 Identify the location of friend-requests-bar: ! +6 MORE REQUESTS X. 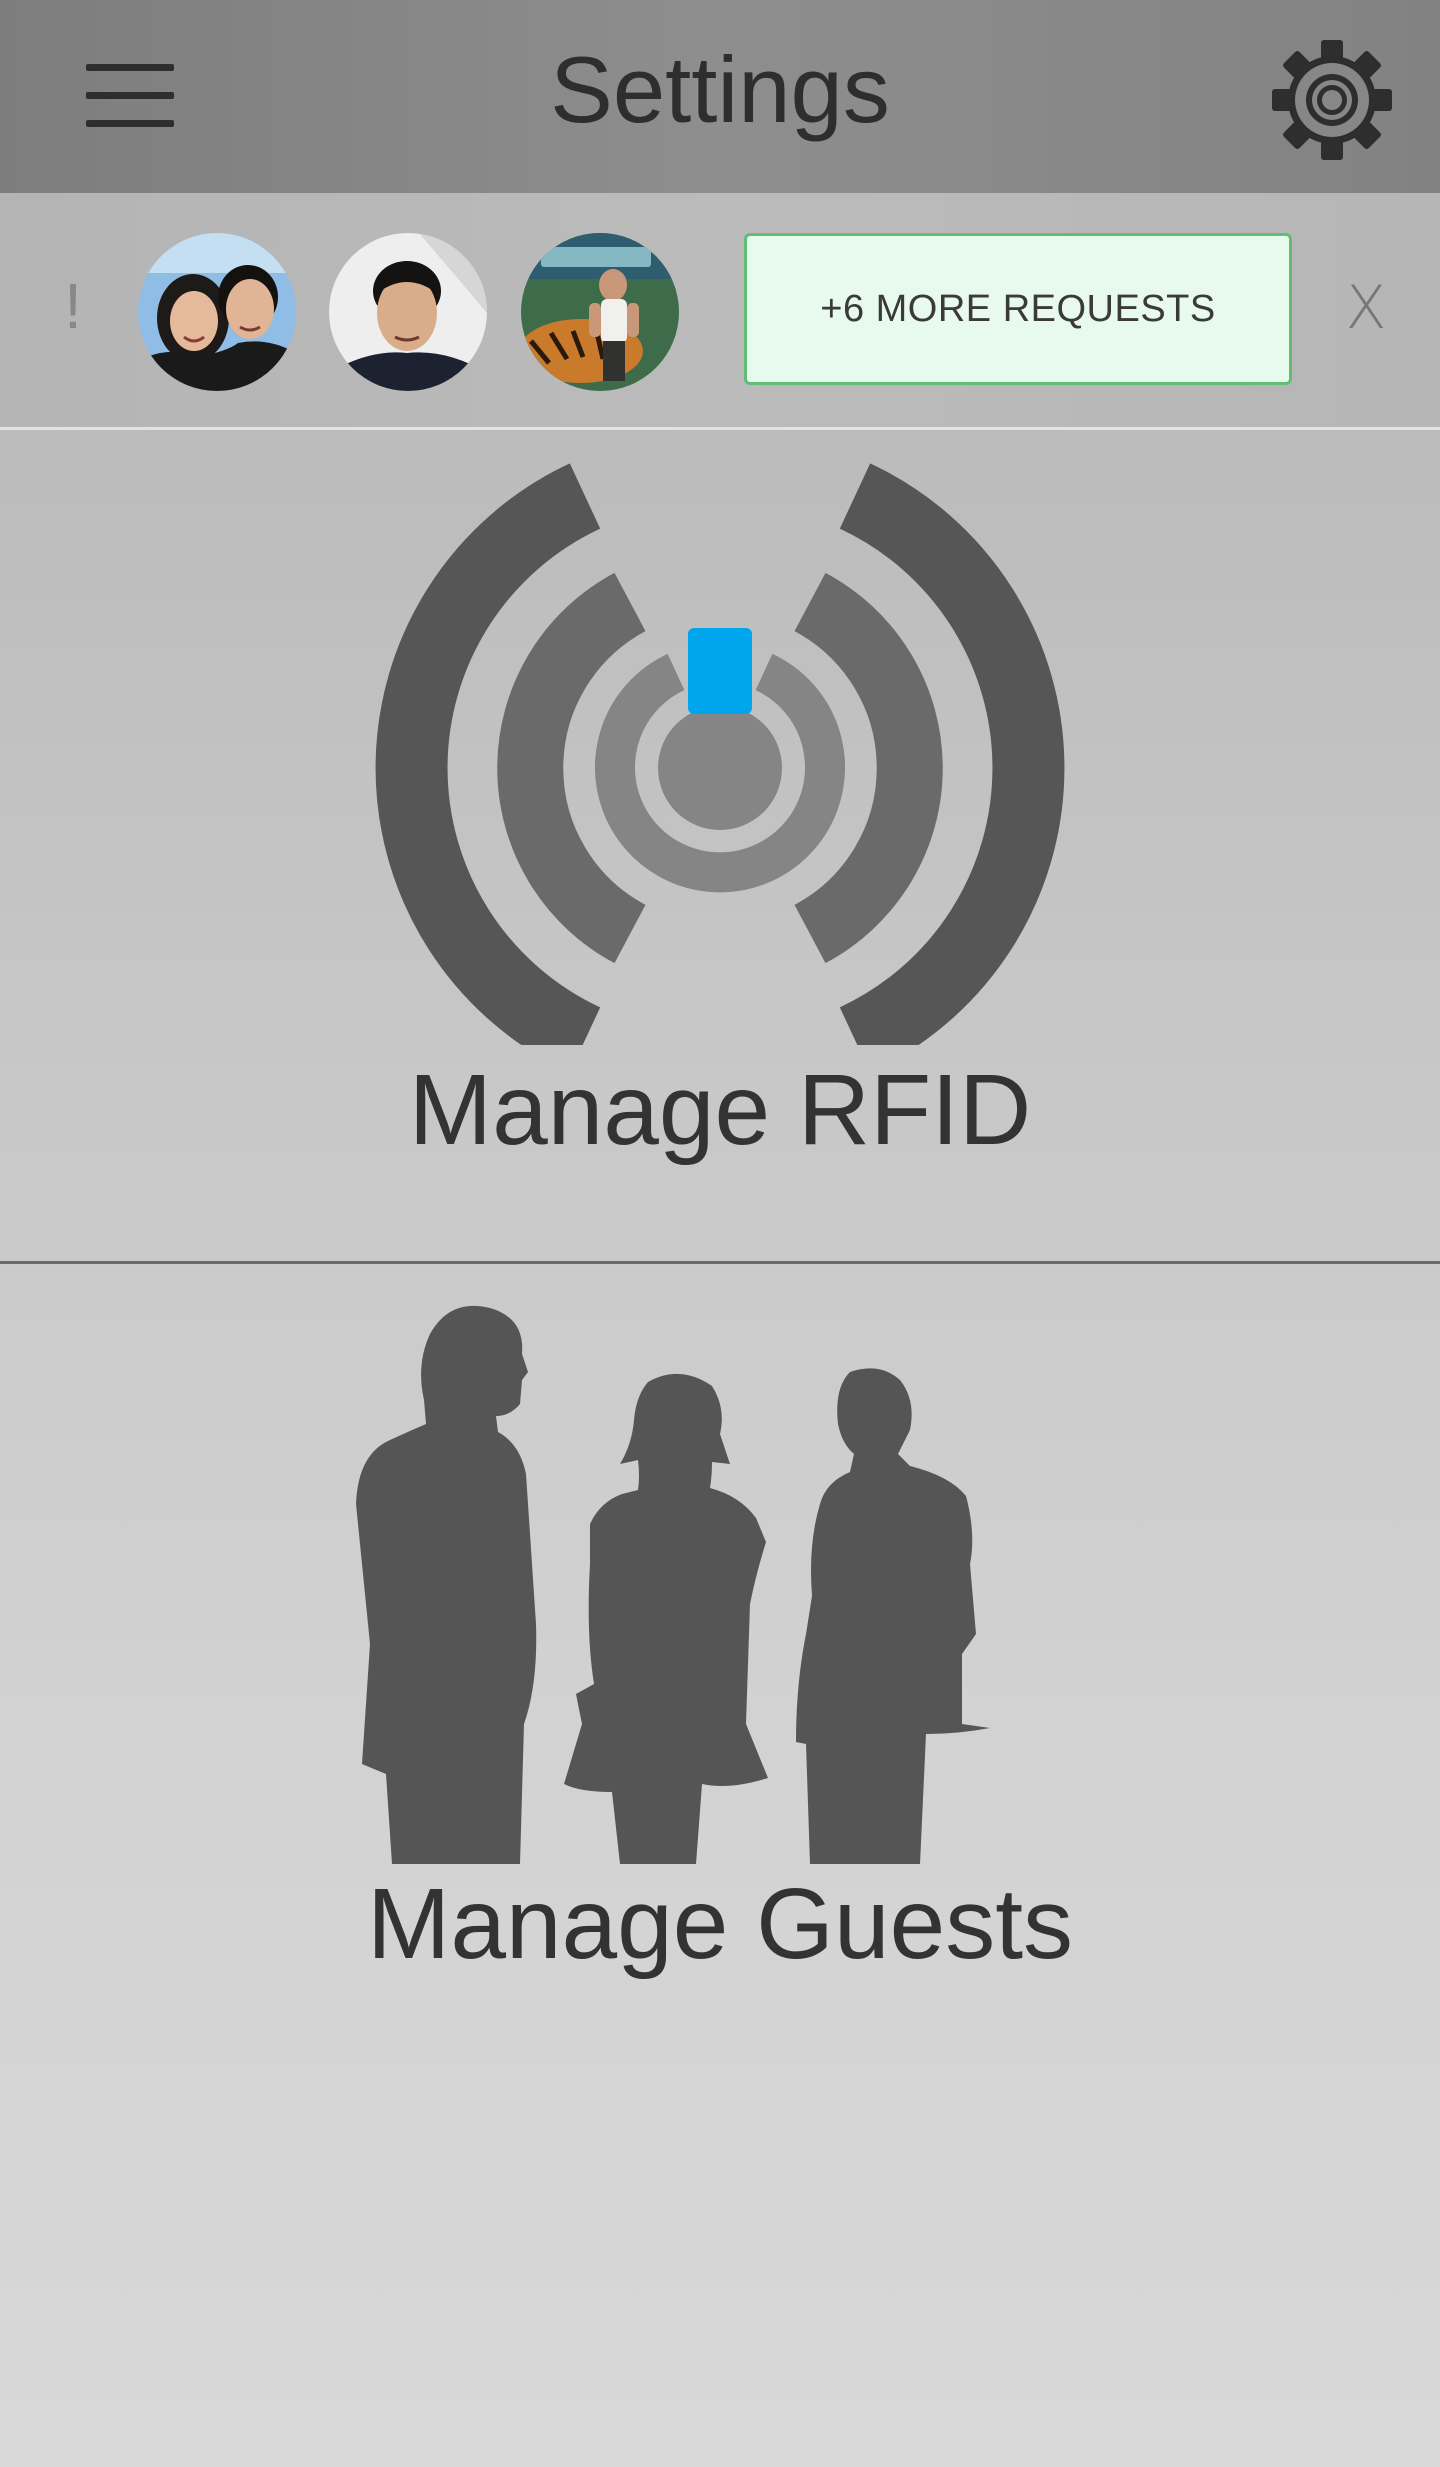
(720, 311).